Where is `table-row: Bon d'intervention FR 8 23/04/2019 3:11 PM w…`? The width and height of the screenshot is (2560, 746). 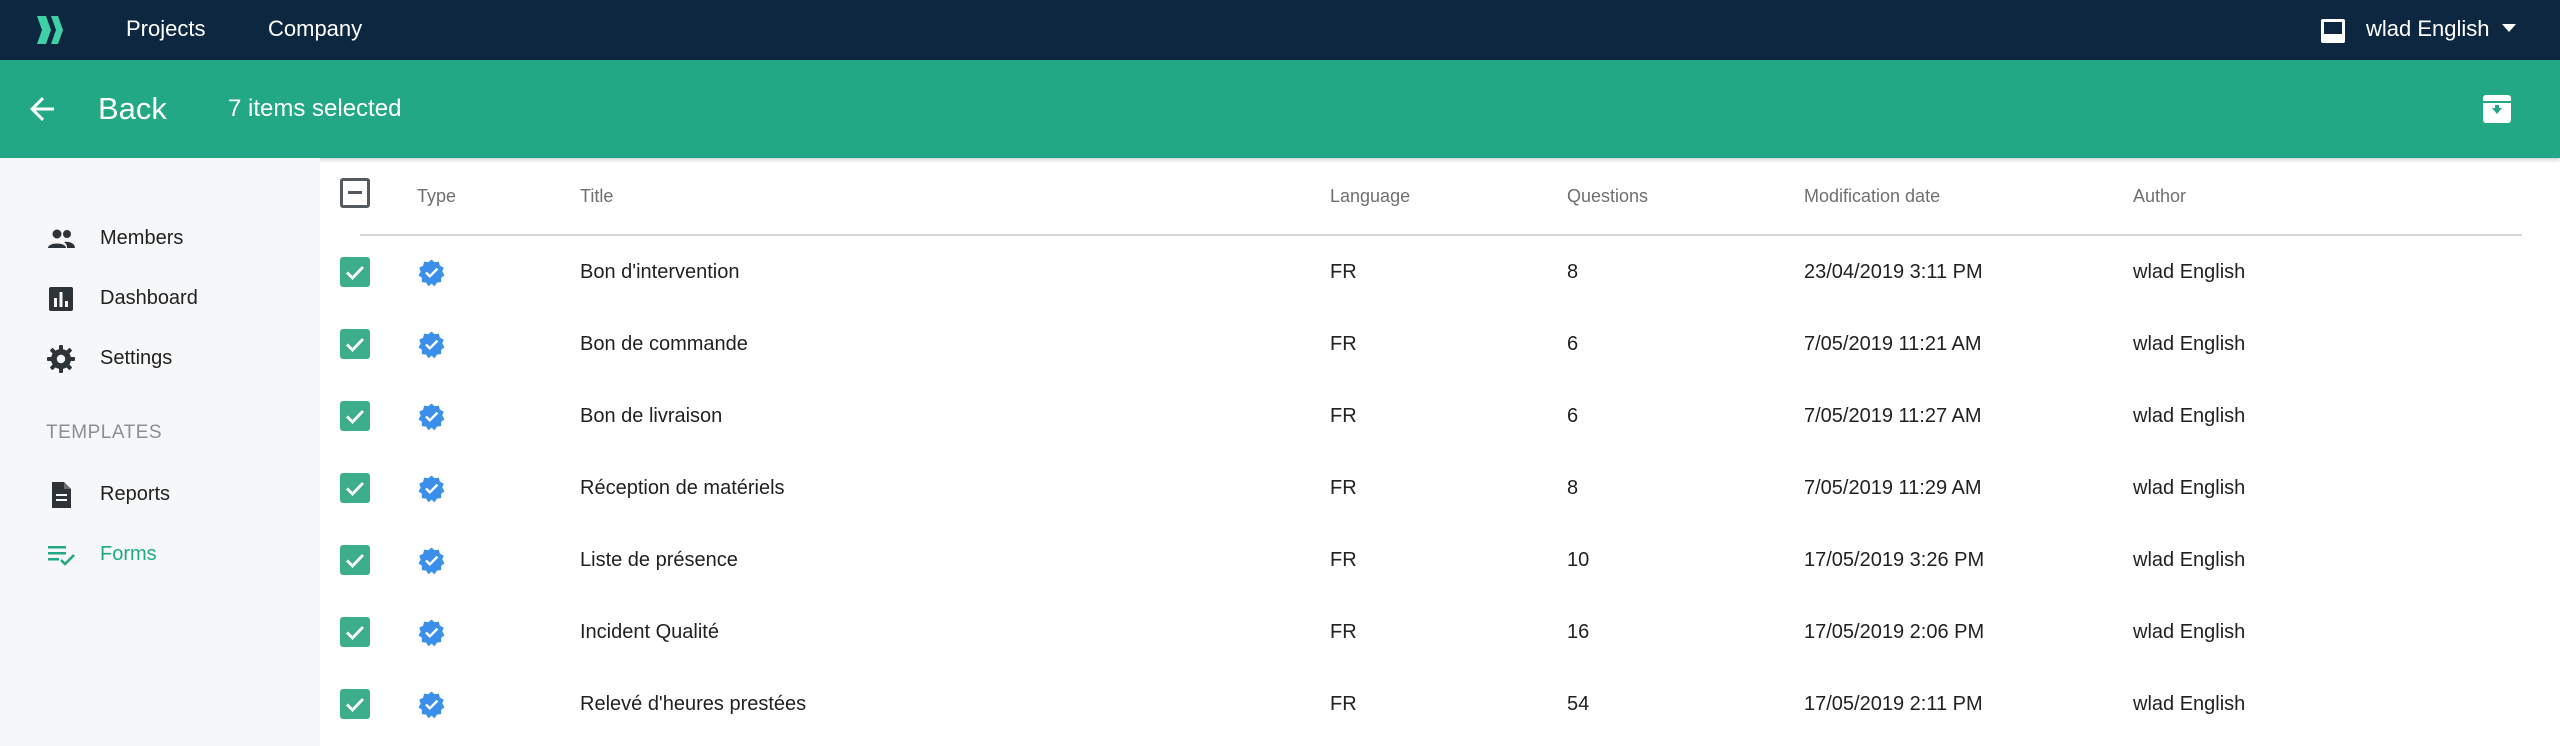
table-row: Bon d'intervention FR 8 23/04/2019 3:11 PM w… is located at coordinates (1440, 272).